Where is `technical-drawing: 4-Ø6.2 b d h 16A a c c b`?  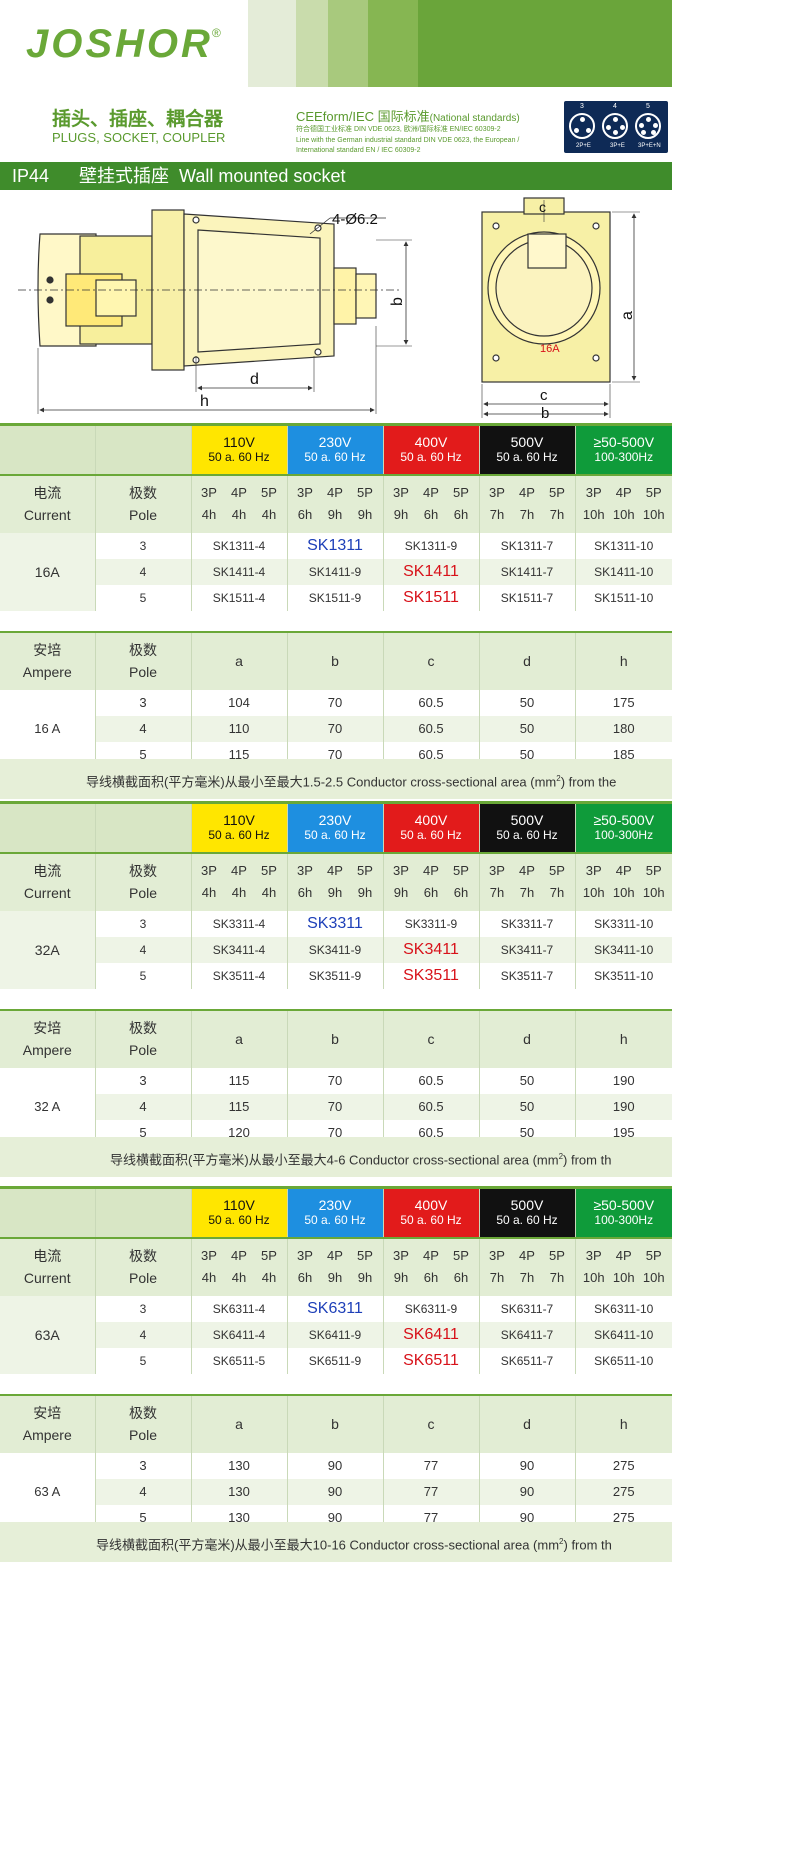 technical-drawing: 4-Ø6.2 b d h 16A a c c b is located at coordinates (336, 309).